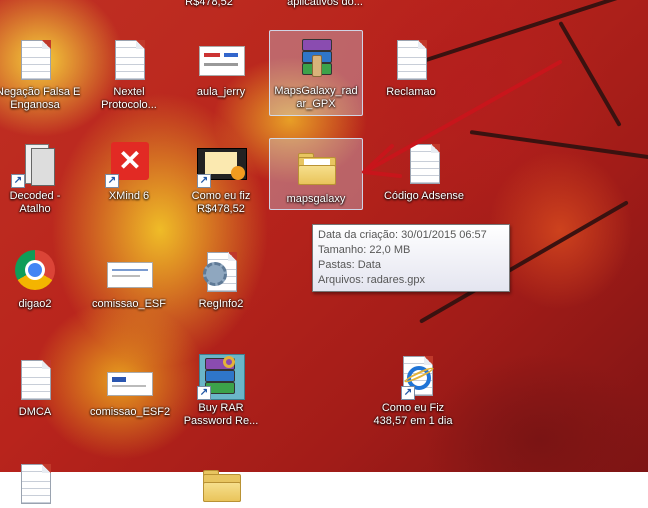  Describe the element at coordinates (464, 116) in the screenshot. I see `arrow-shaft` at that location.